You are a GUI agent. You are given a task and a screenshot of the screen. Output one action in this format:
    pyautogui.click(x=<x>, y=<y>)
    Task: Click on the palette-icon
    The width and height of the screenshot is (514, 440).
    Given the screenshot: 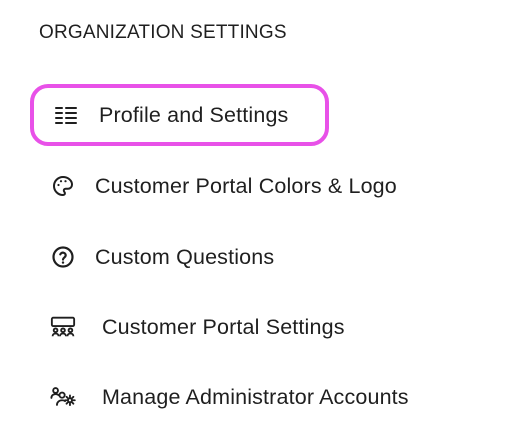 What is the action you would take?
    pyautogui.click(x=63, y=186)
    